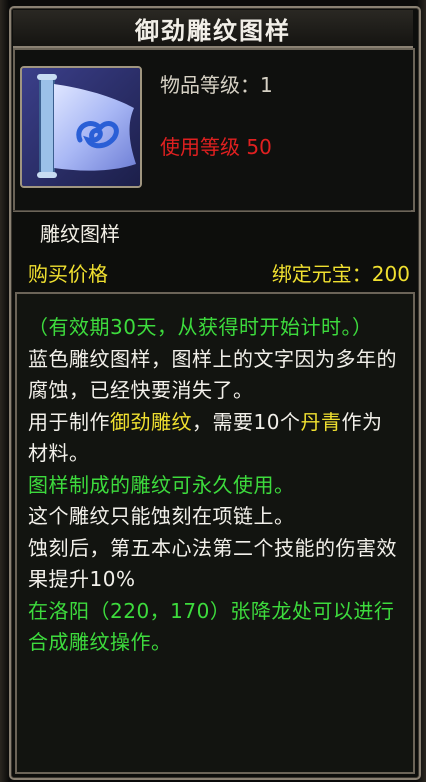 This screenshot has width=426, height=782. Describe the element at coordinates (200, 327) in the screenshot. I see `validity-text: （有效期30天，从获得时开始计时。）` at that location.